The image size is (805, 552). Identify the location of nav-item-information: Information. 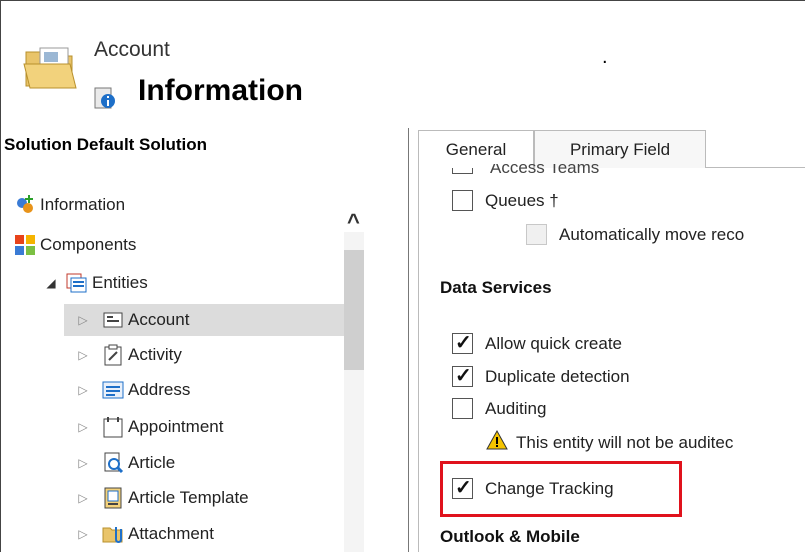
(69, 205).